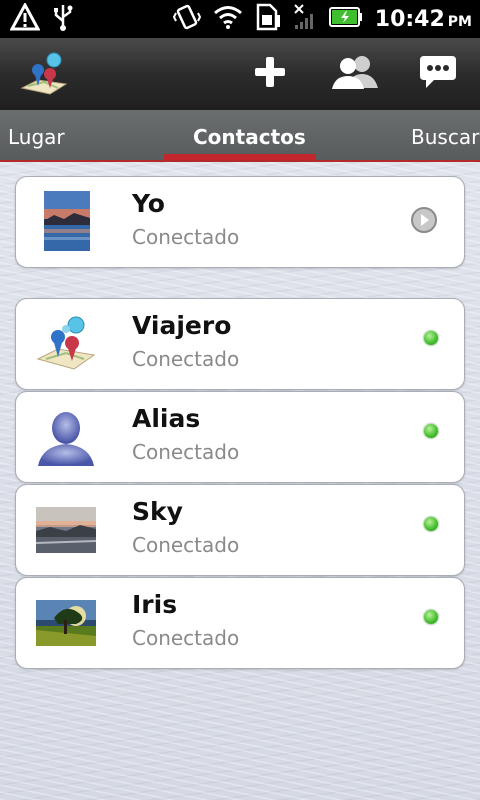 The width and height of the screenshot is (480, 800). I want to click on clock: 10:42 PM, so click(423, 19).